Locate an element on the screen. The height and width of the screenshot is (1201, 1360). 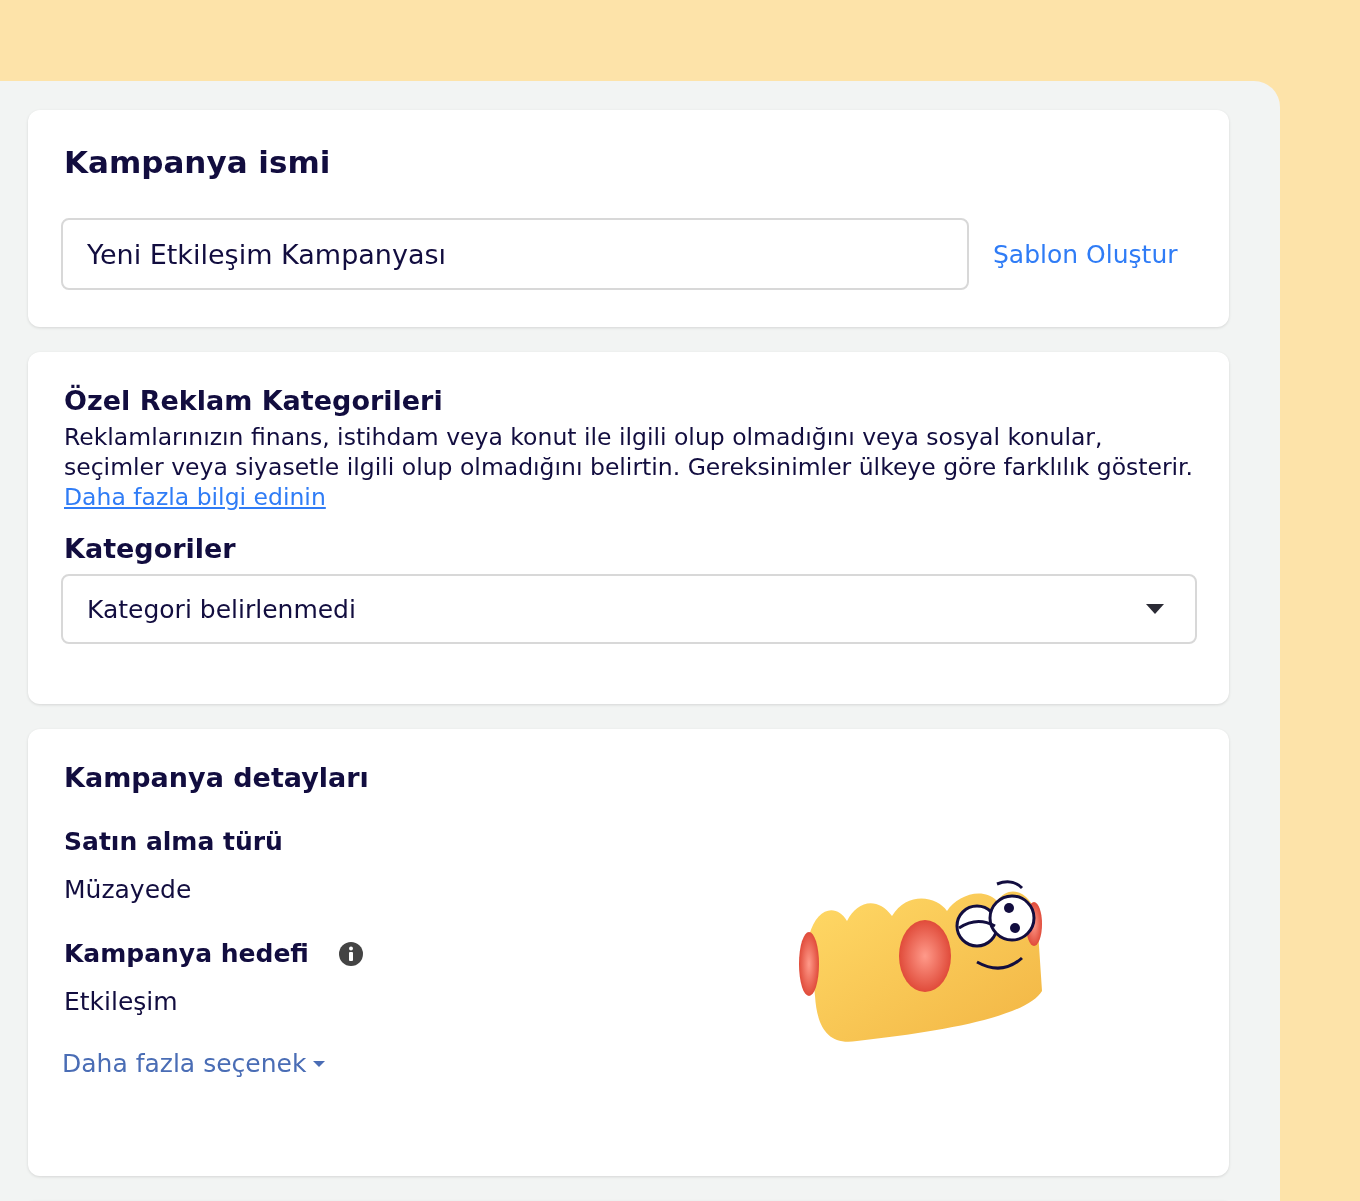
field-value: Etkileşim is located at coordinates (121, 1002).